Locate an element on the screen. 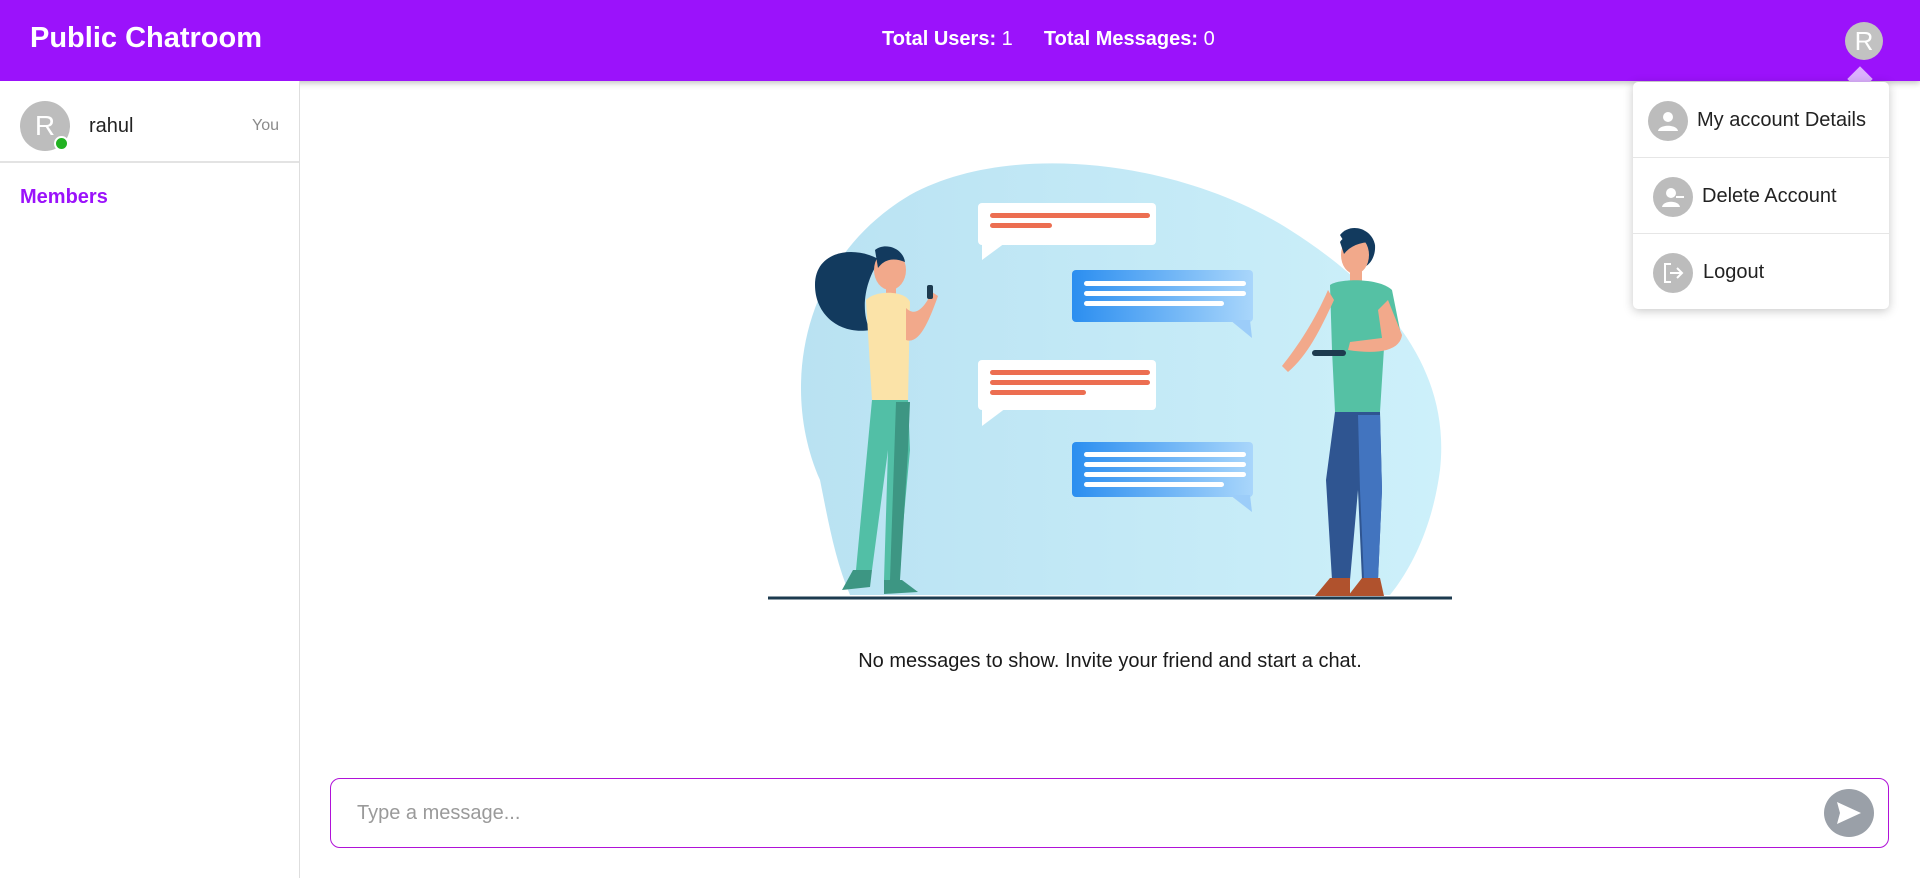 Image resolution: width=1920 pixels, height=878 pixels. menu-item-label: Delete Account is located at coordinates (1769, 196).